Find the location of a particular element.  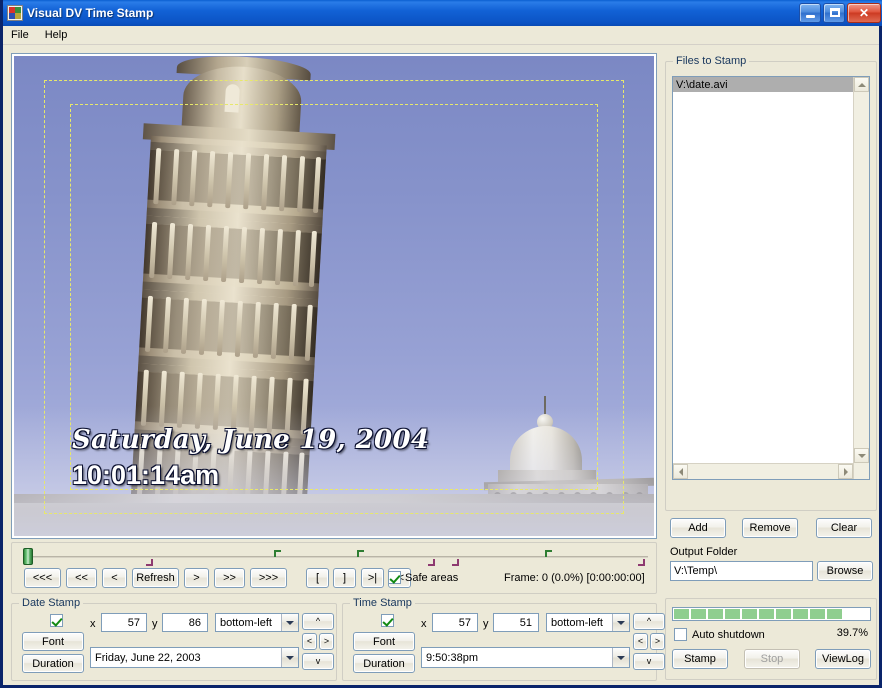

goto-end-button: >| is located at coordinates (372, 578).